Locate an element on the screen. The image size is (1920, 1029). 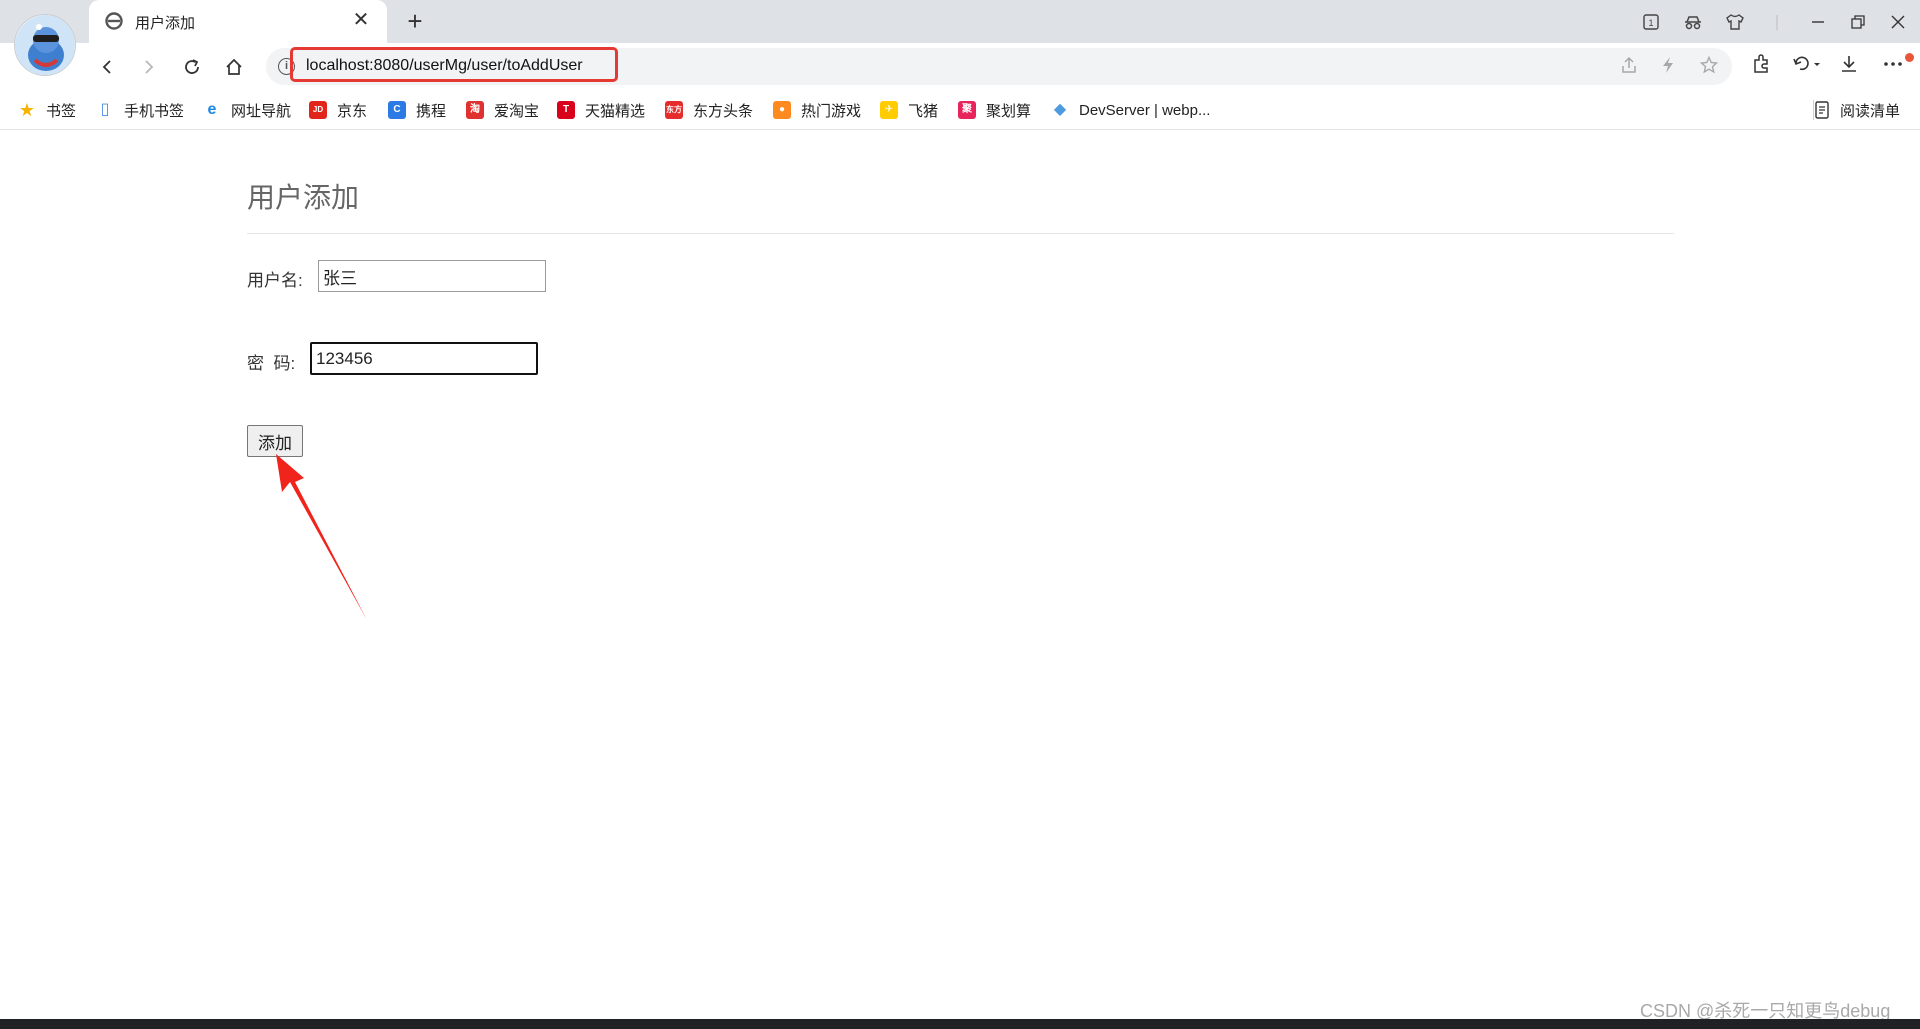
download-icon is located at coordinates (1849, 67).